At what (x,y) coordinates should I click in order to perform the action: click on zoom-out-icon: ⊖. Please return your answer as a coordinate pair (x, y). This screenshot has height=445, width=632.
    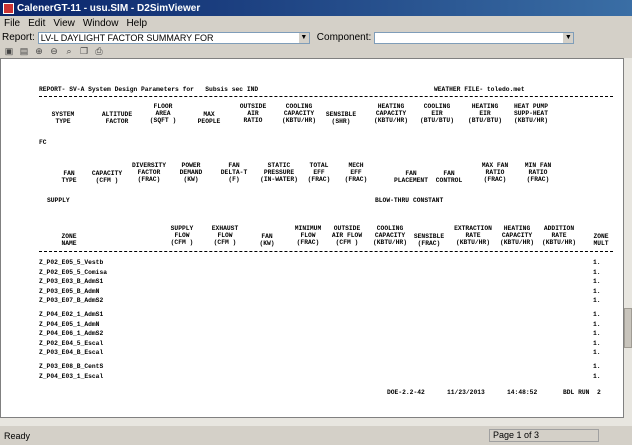
    Looking at the image, I should click on (54, 51).